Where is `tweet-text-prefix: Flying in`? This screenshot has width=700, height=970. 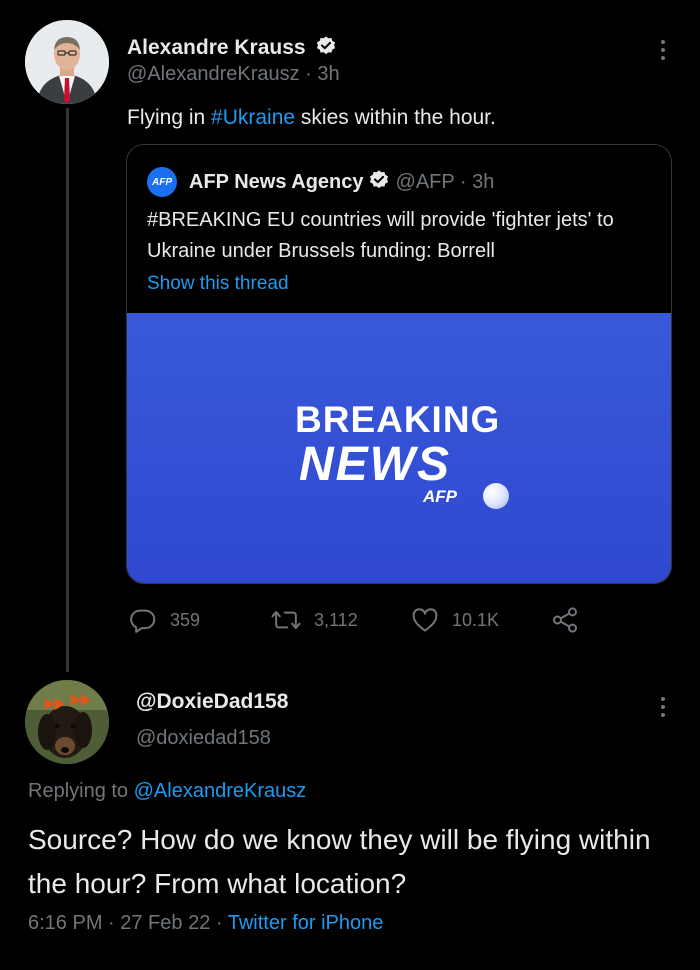
tweet-text-prefix: Flying in is located at coordinates (169, 117).